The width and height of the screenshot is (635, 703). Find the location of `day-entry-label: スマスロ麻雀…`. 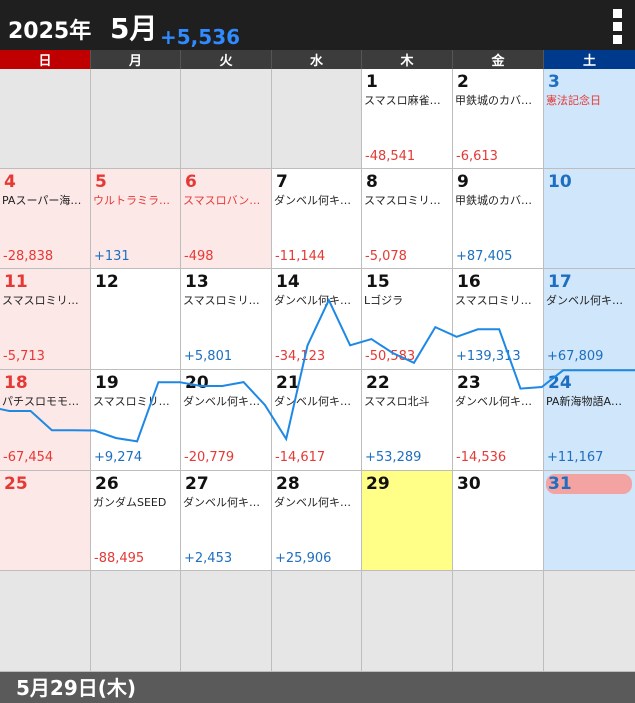

day-entry-label: スマスロ麻雀… is located at coordinates (402, 100).